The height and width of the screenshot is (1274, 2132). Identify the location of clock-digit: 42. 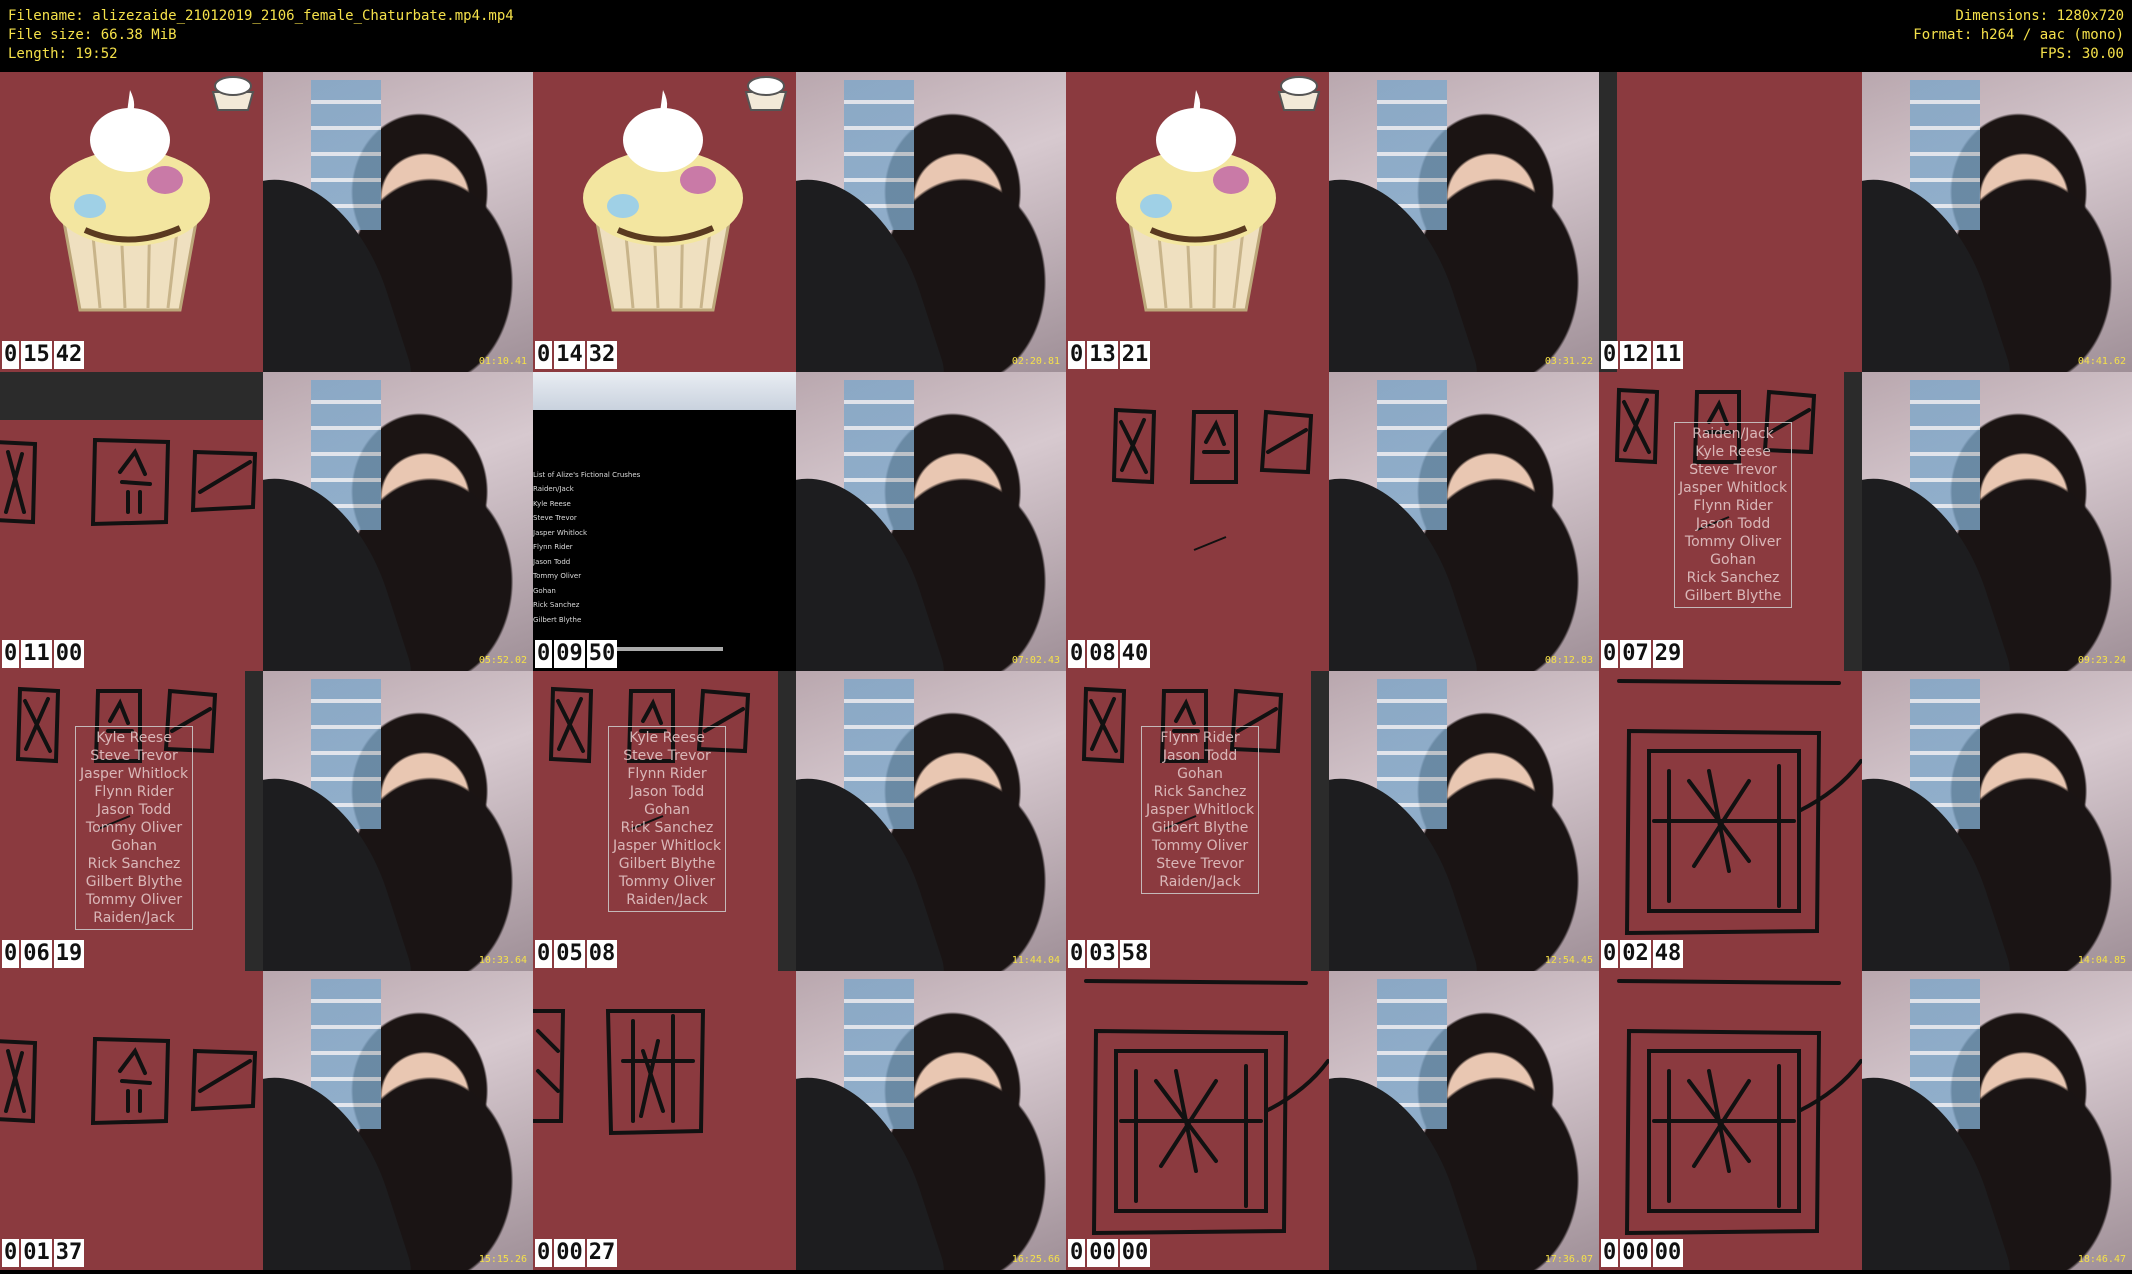
(69, 354).